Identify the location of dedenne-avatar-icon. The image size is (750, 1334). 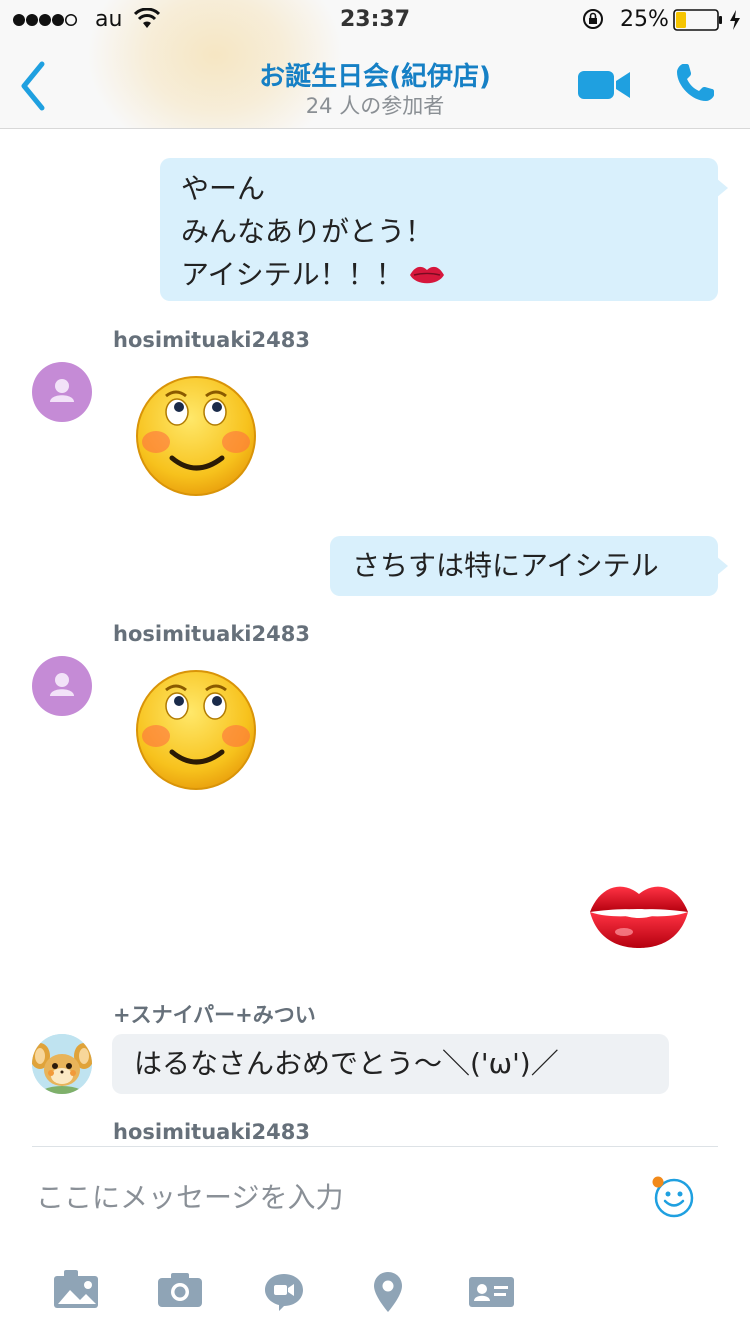
(62, 1064).